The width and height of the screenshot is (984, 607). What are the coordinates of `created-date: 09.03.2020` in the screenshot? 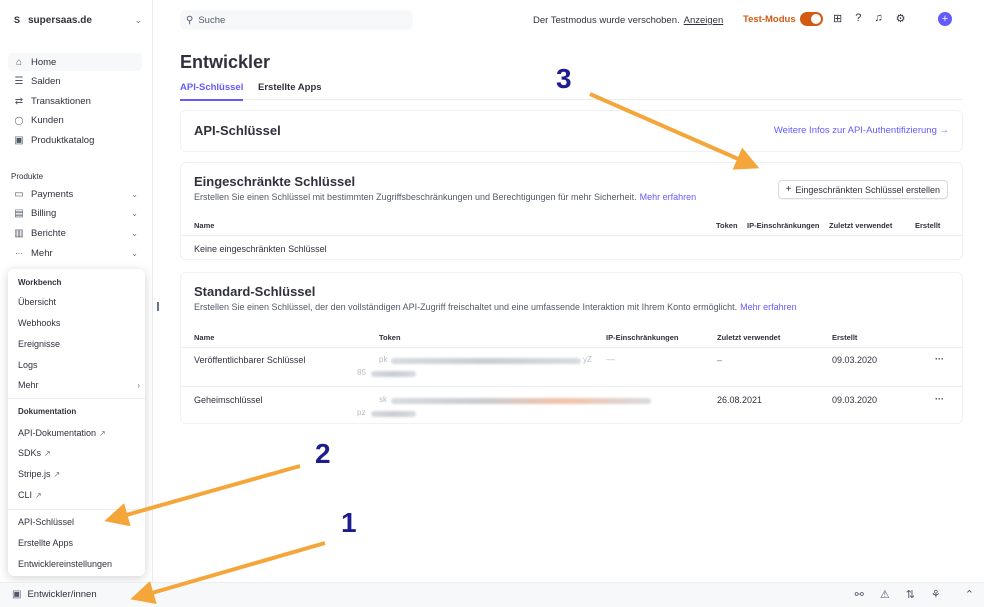 It's located at (855, 360).